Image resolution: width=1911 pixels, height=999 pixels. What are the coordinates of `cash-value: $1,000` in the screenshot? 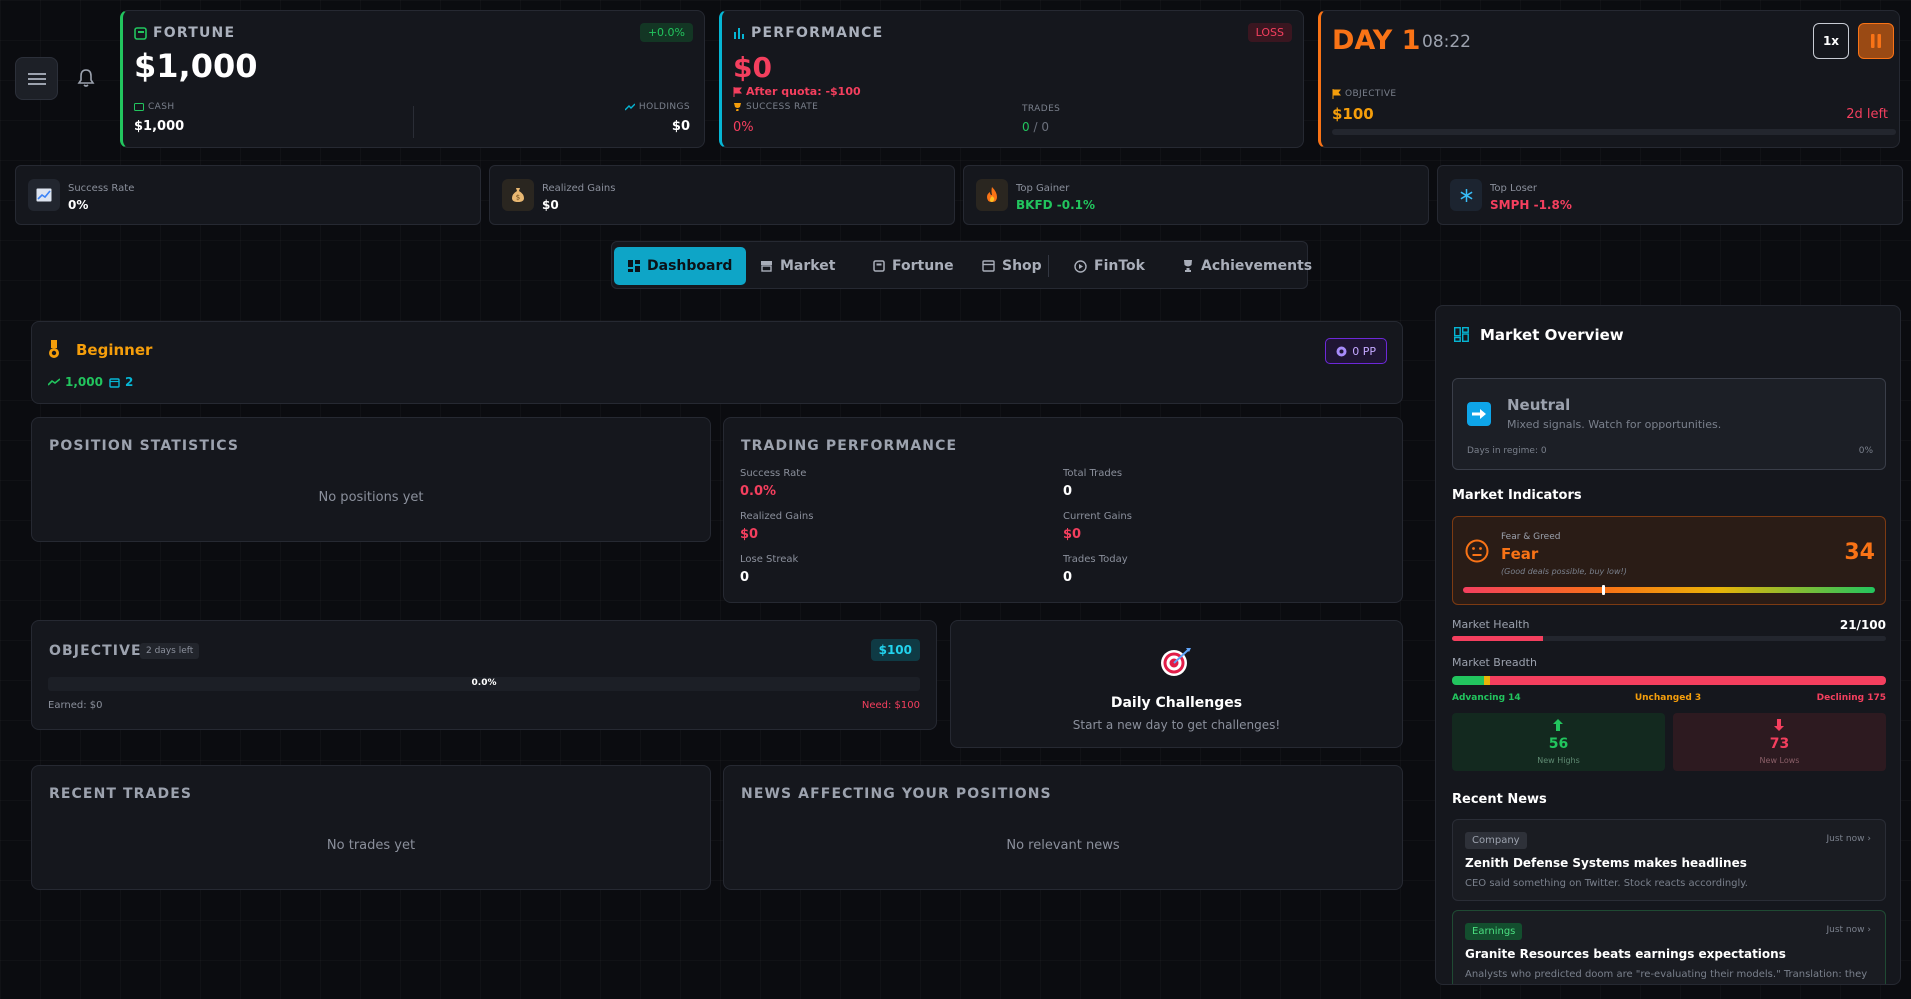 It's located at (159, 126).